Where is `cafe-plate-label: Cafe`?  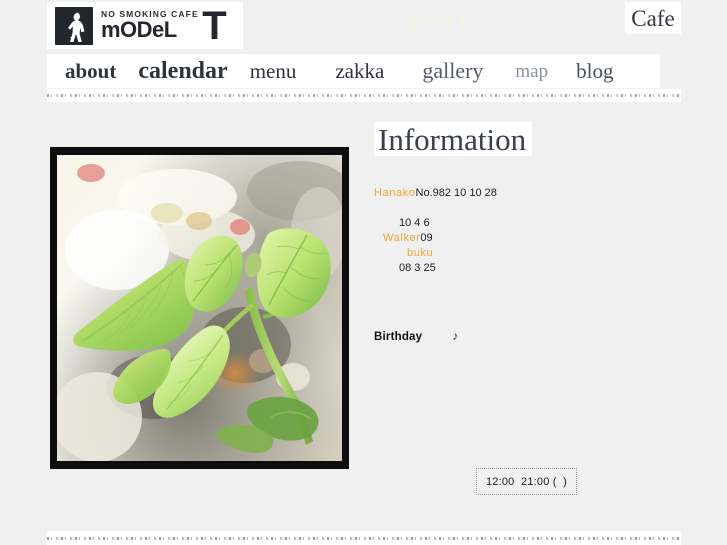 cafe-plate-label: Cafe is located at coordinates (653, 18).